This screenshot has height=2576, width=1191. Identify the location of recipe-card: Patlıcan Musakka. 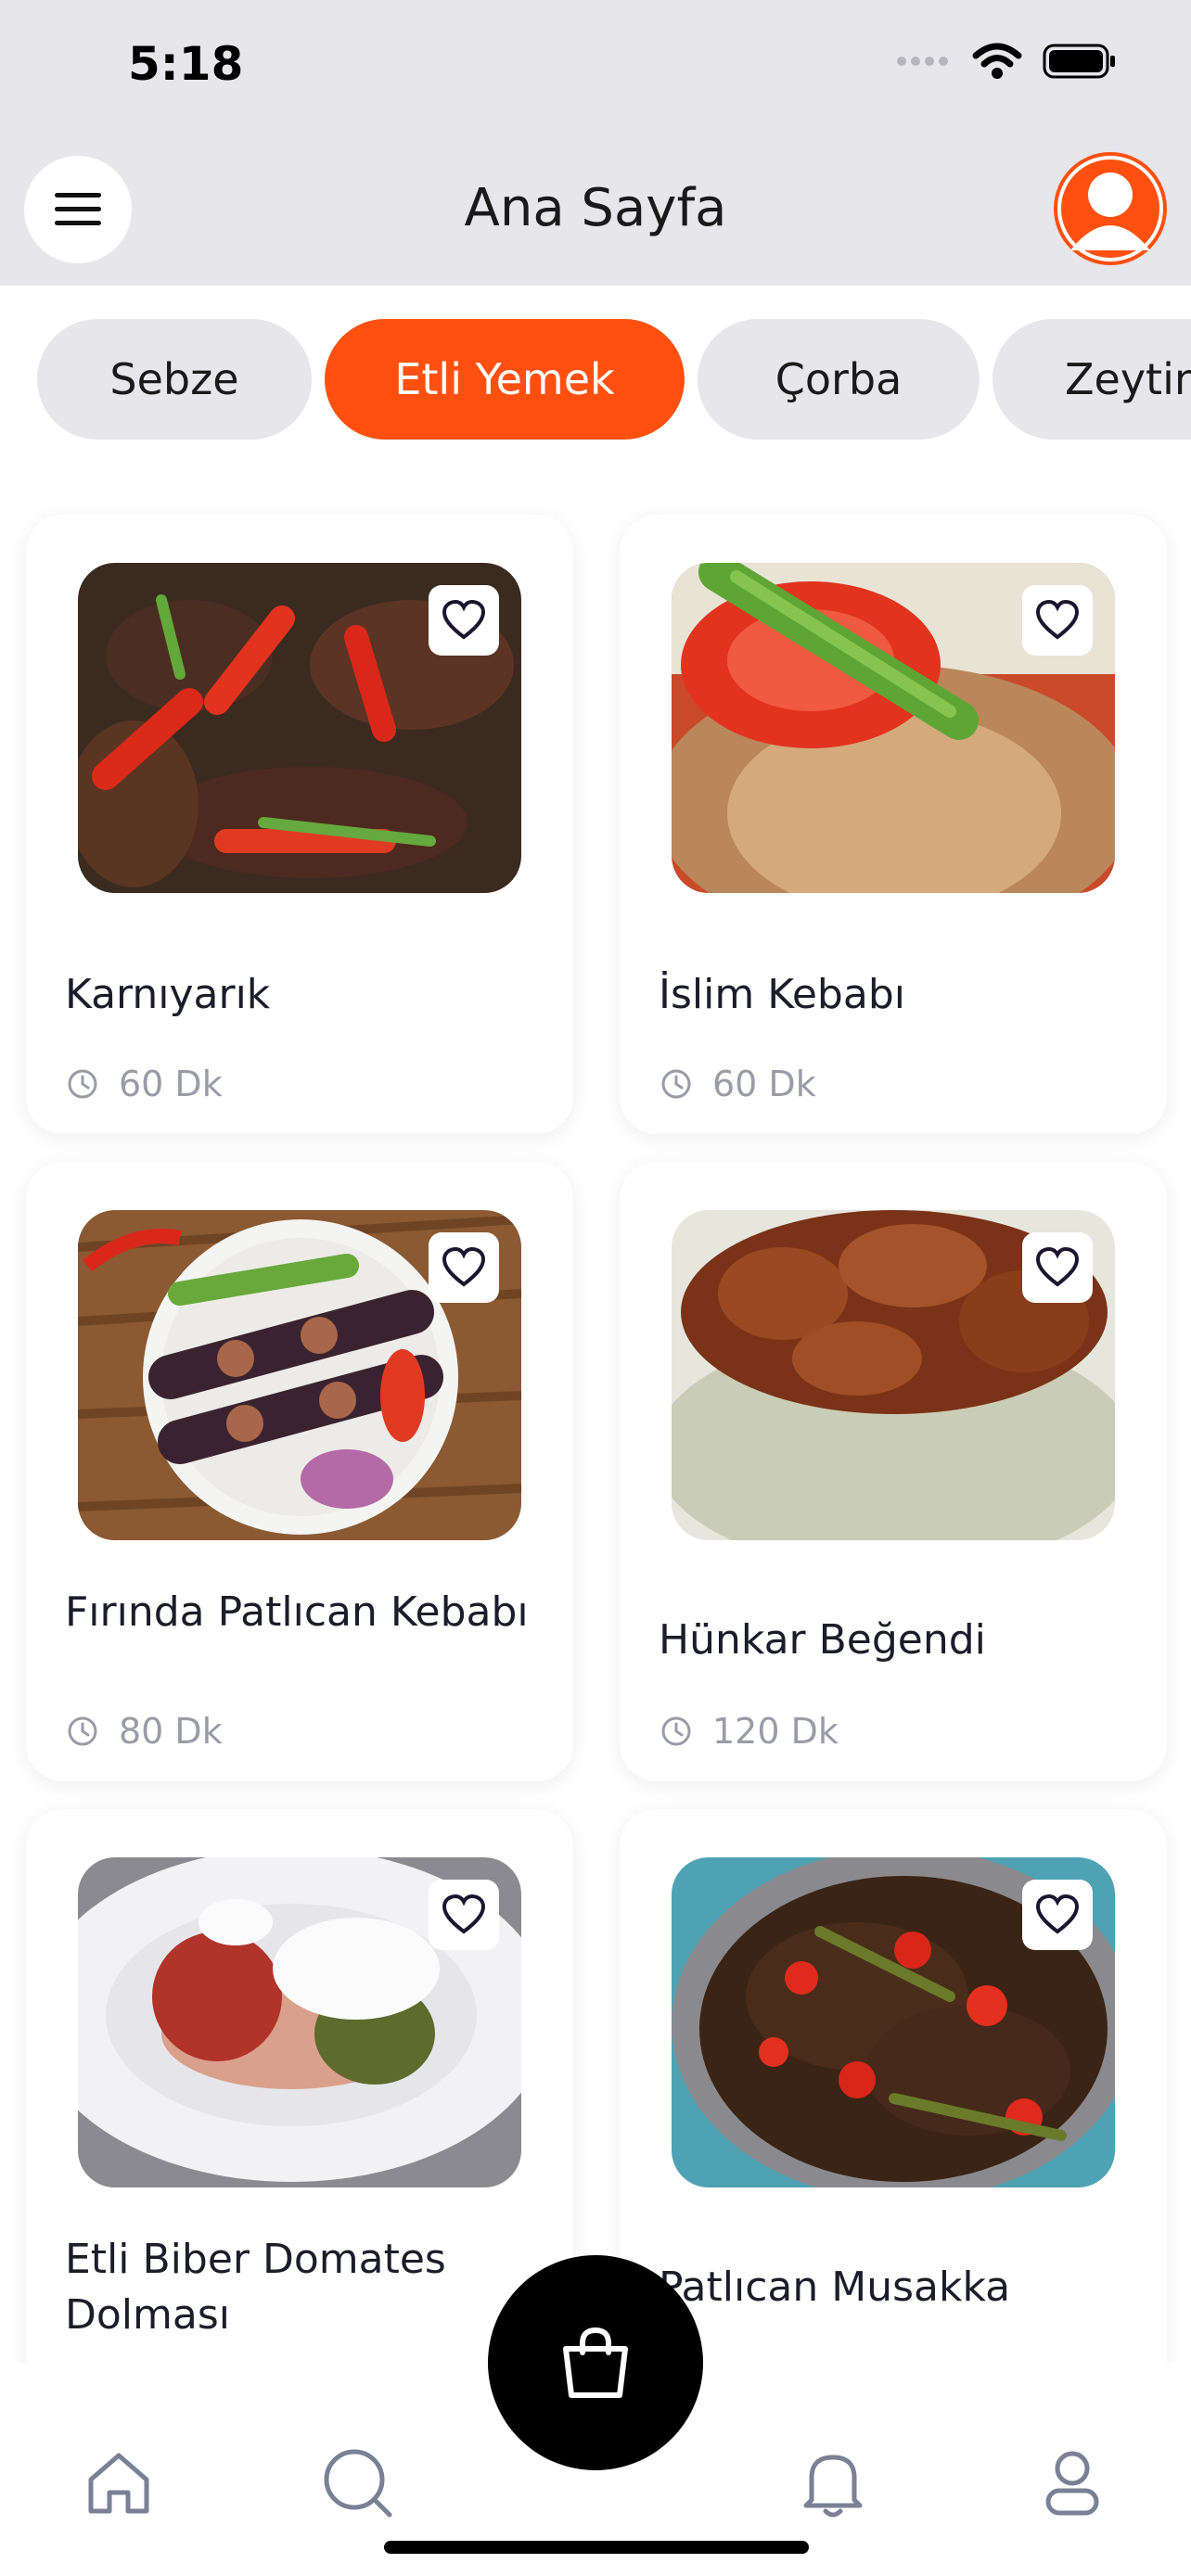
(894, 2119).